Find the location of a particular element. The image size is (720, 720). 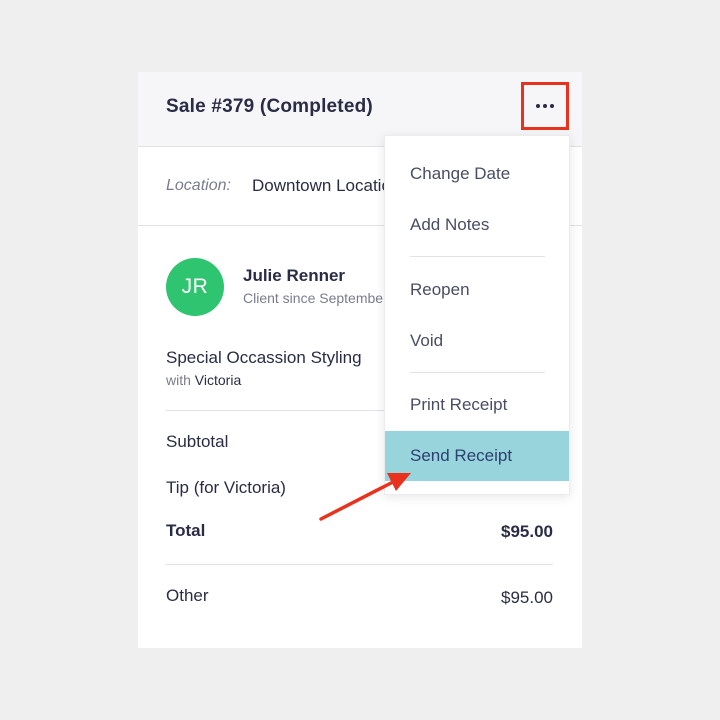

other-label: Other is located at coordinates (187, 595).